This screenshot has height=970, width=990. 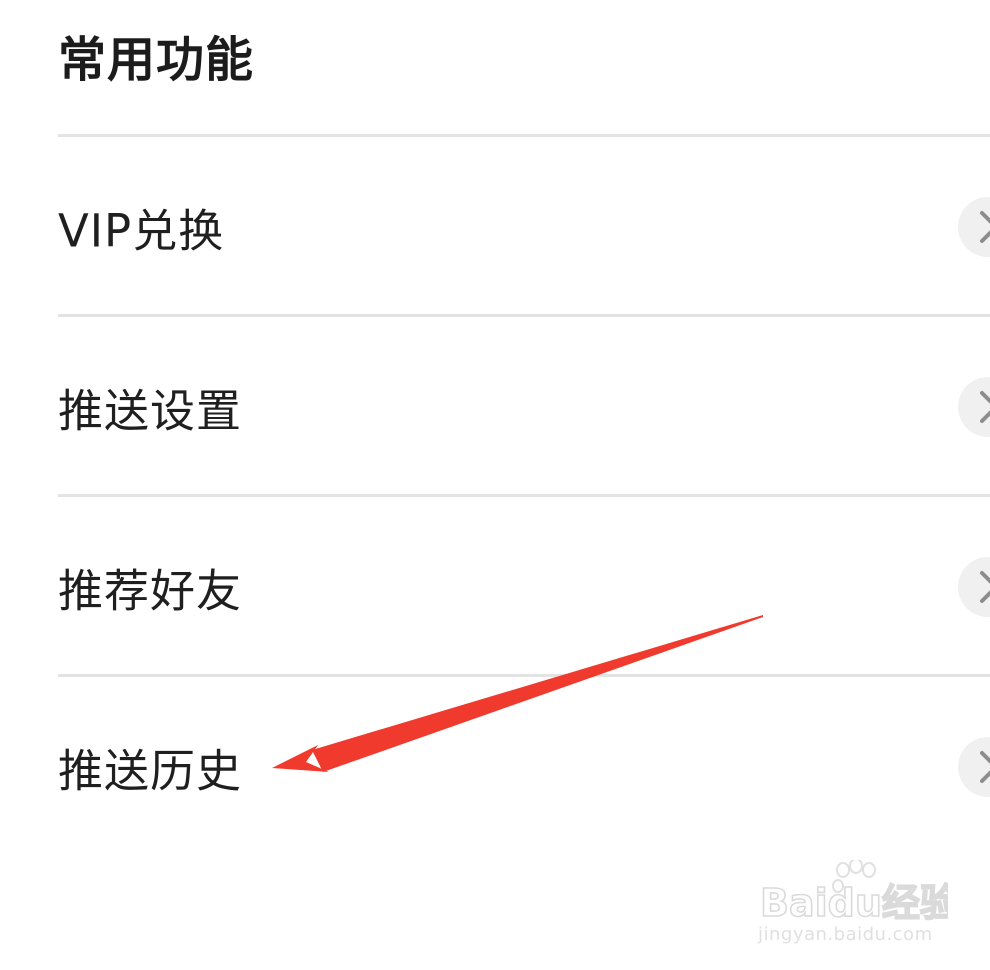 I want to click on annotation-arrow, so click(x=517, y=693).